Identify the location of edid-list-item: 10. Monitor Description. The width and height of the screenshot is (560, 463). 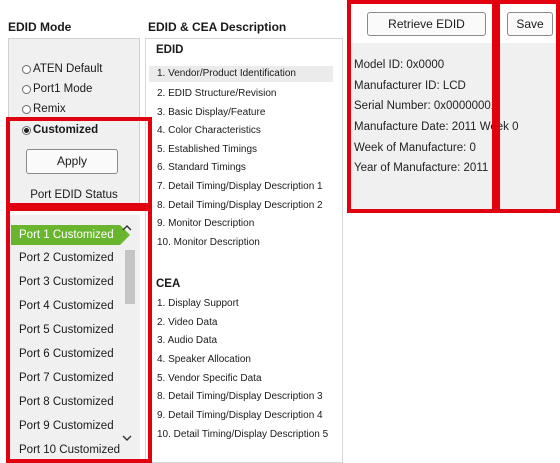
(208, 242).